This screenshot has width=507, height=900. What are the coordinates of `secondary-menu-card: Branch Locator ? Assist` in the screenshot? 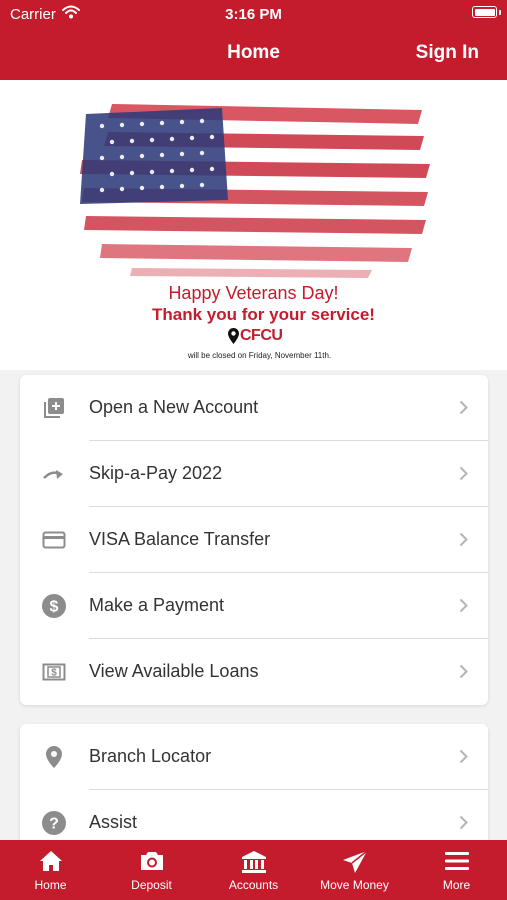 It's located at (254, 790).